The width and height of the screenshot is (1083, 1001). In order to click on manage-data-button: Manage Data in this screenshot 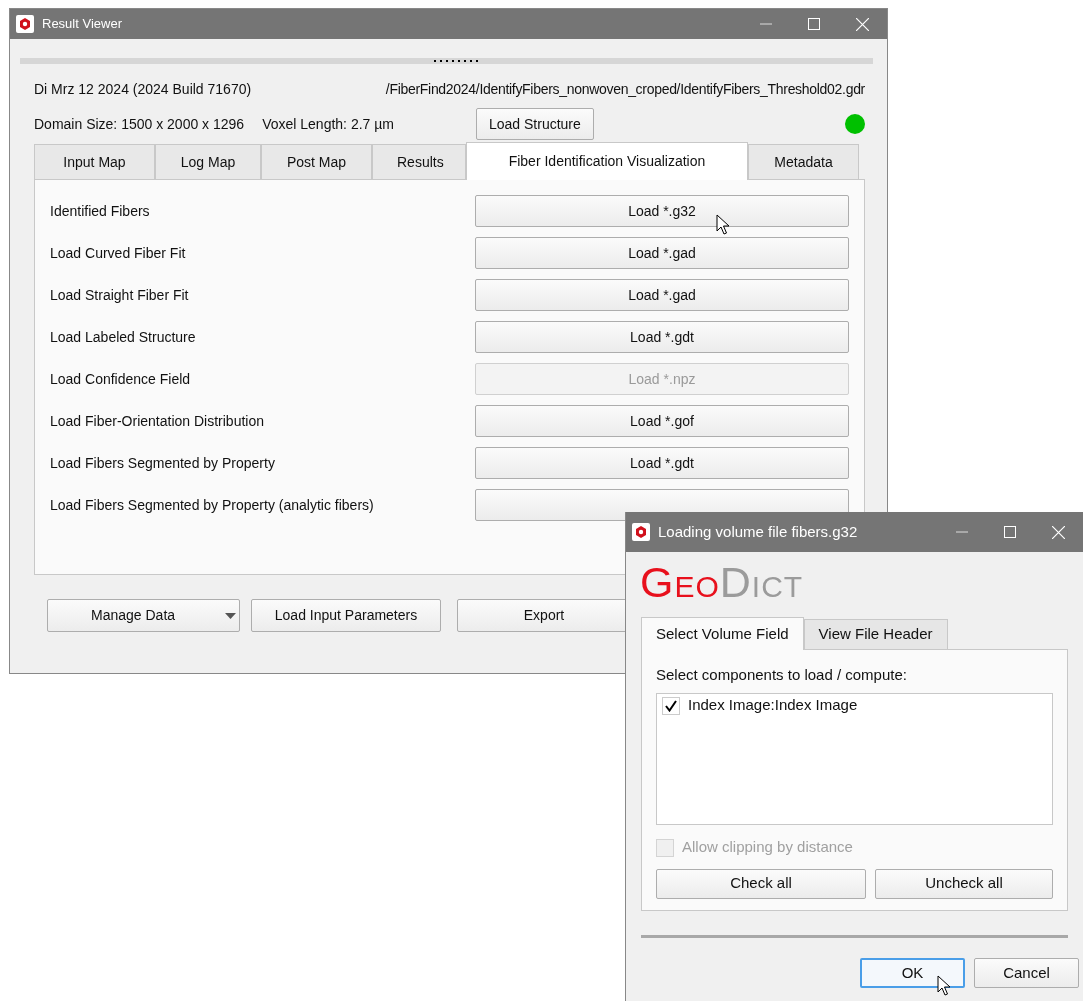, I will do `click(143, 615)`.